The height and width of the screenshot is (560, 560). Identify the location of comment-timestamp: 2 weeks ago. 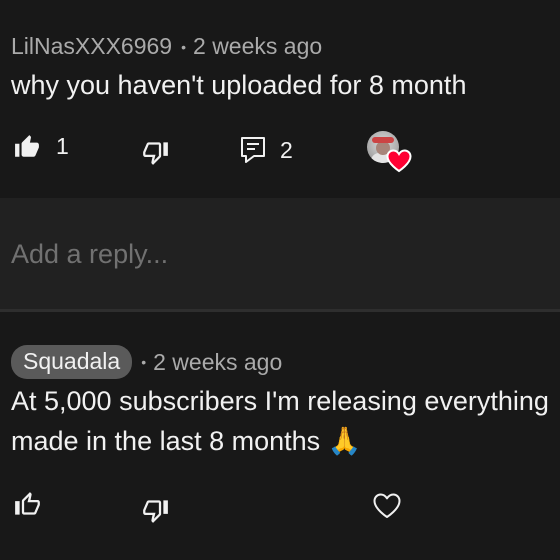
(257, 46).